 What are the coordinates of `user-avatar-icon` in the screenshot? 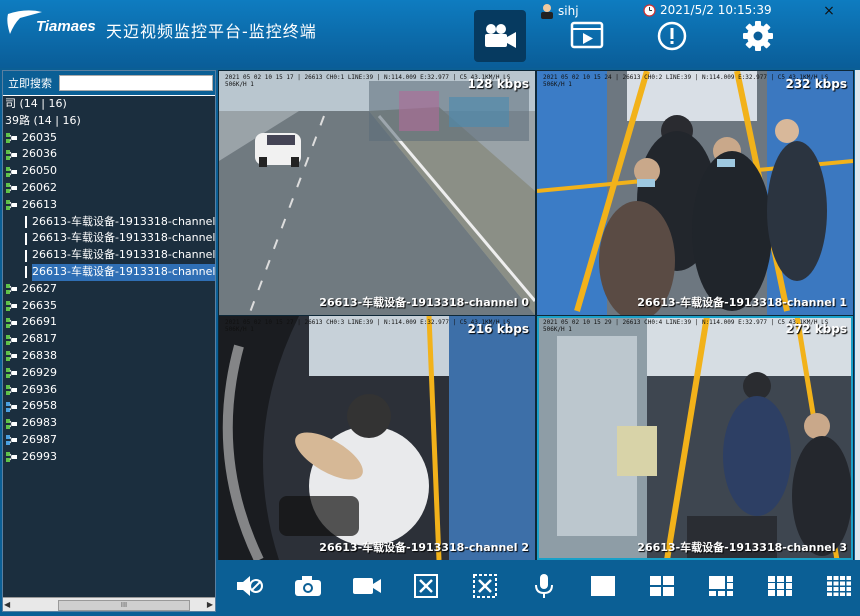 It's located at (547, 11).